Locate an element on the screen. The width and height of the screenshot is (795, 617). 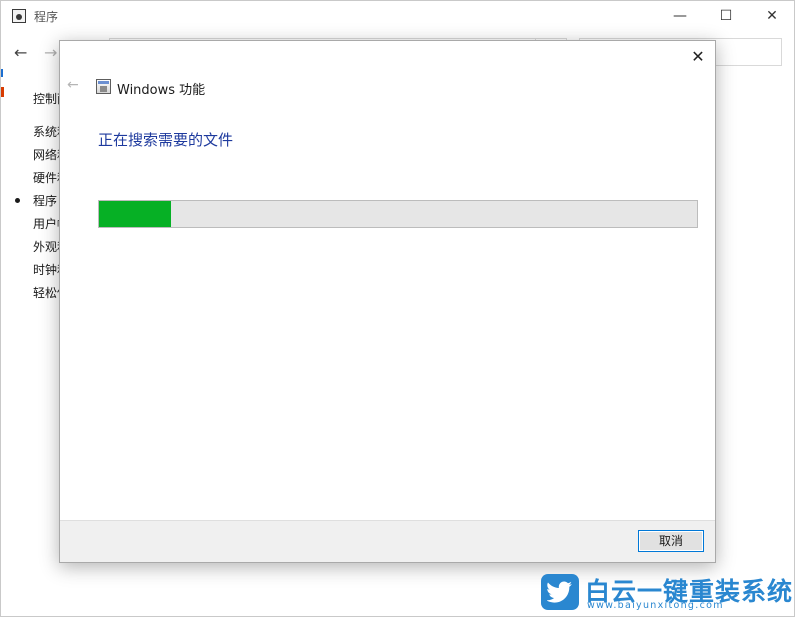
control-panel-icon is located at coordinates (19, 16).